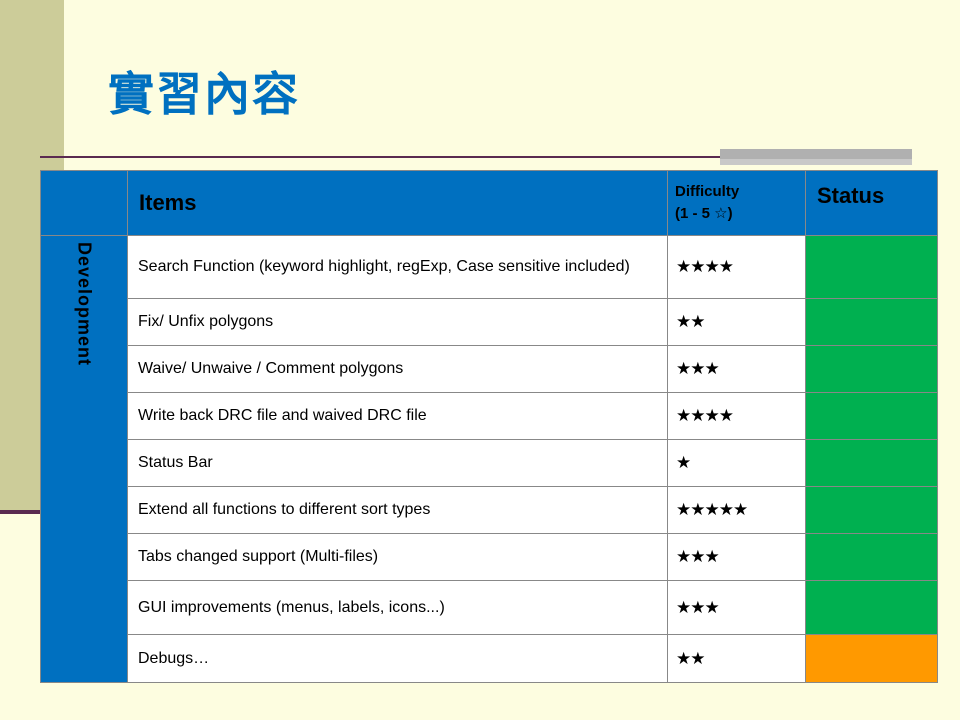 The width and height of the screenshot is (960, 720). Describe the element at coordinates (704, 213) in the screenshot. I see `header-difficulty-line2: (1 - 5 ☆)` at that location.